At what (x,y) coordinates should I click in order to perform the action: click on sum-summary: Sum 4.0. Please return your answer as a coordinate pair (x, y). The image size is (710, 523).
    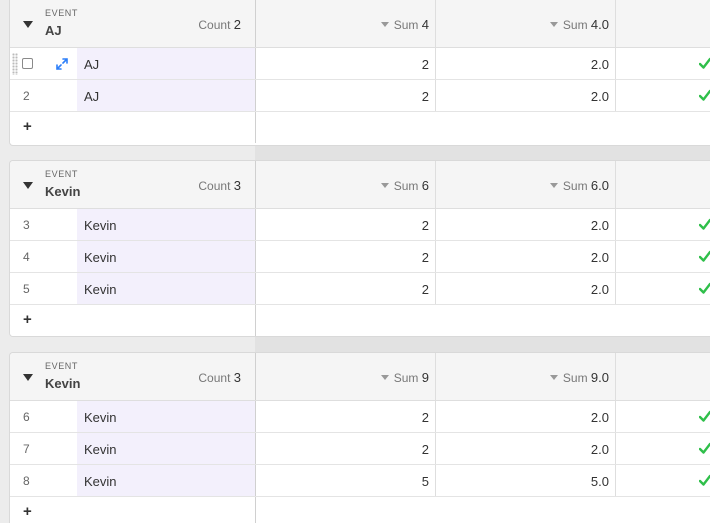
    Looking at the image, I should click on (579, 24).